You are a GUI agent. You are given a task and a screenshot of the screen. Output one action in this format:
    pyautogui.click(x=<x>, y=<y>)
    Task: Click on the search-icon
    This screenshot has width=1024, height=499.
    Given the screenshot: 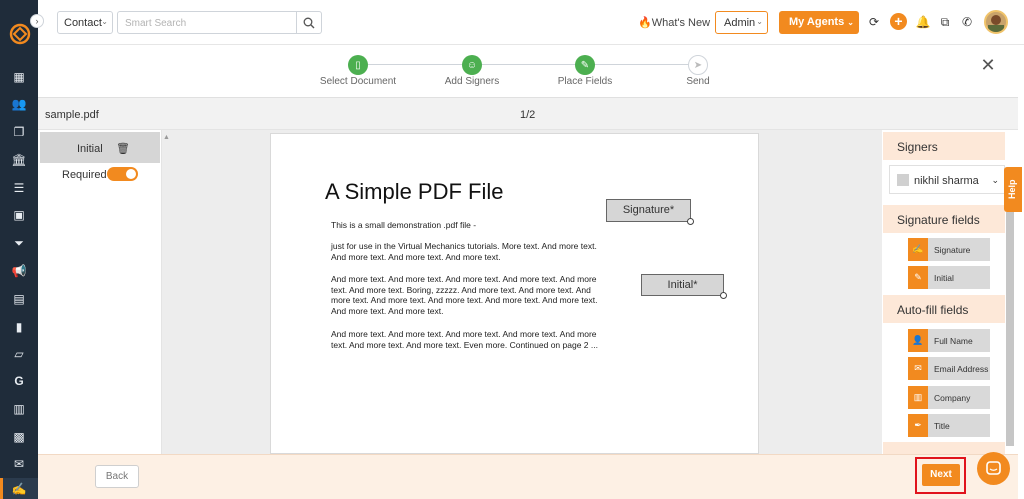 What is the action you would take?
    pyautogui.click(x=308, y=22)
    